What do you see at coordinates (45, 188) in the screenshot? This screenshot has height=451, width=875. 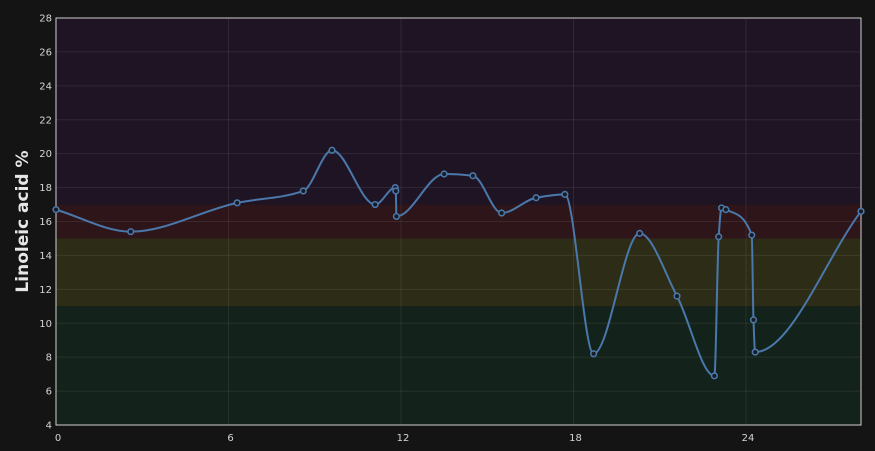 I see `y-tick-label: 18` at bounding box center [45, 188].